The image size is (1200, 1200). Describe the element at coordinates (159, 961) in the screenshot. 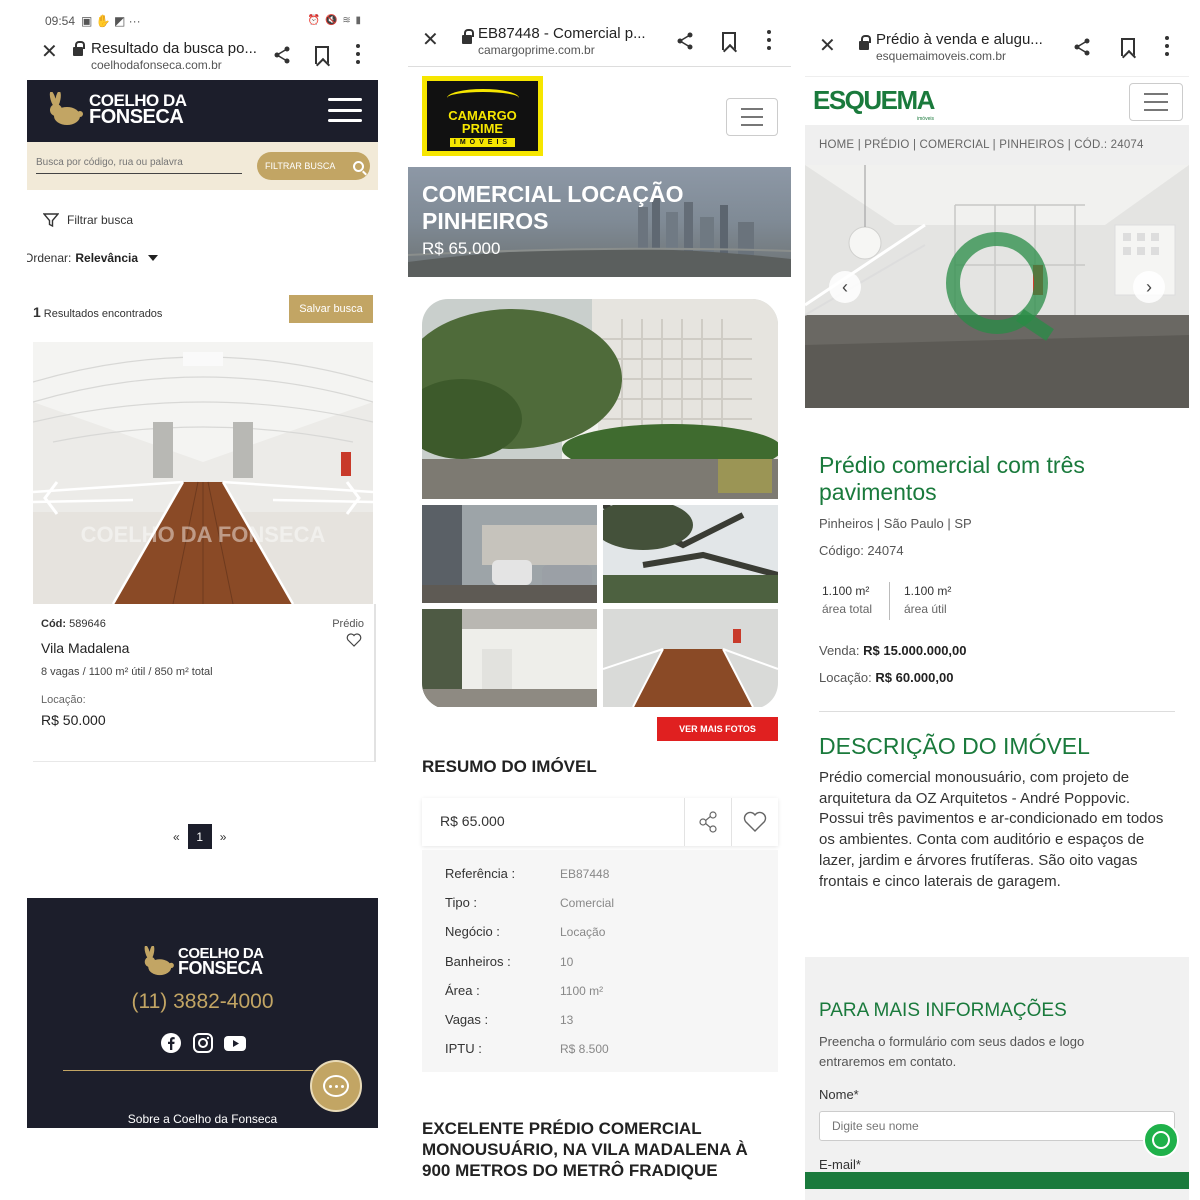

I see `rabbit-logo-icon` at that location.